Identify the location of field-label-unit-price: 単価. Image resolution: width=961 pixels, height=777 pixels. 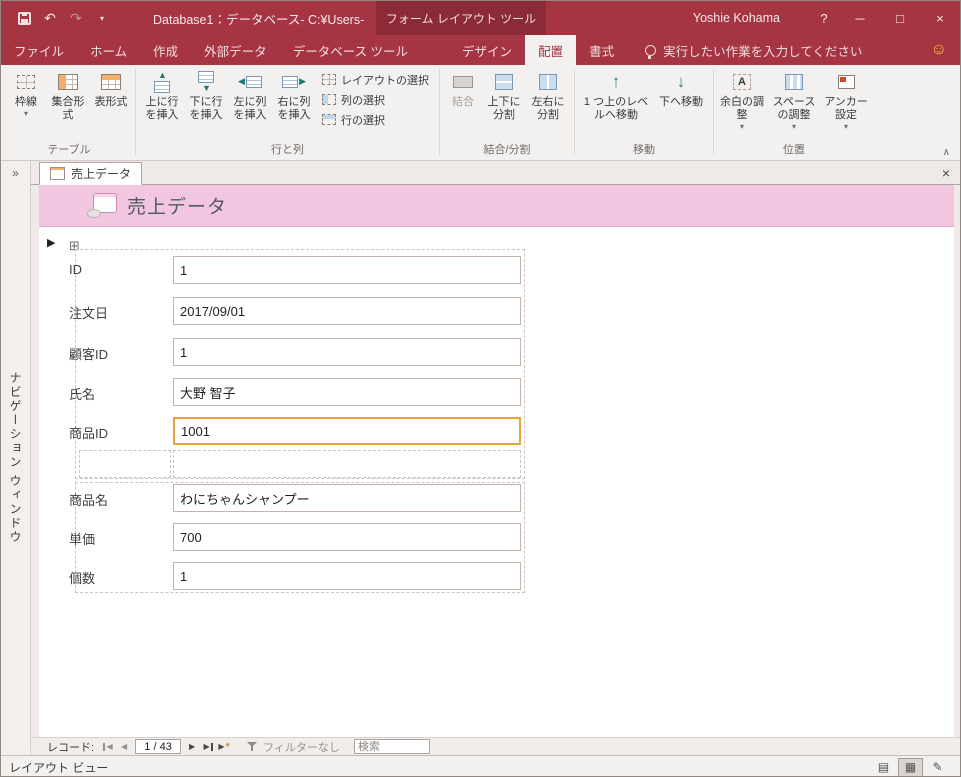
(82, 538).